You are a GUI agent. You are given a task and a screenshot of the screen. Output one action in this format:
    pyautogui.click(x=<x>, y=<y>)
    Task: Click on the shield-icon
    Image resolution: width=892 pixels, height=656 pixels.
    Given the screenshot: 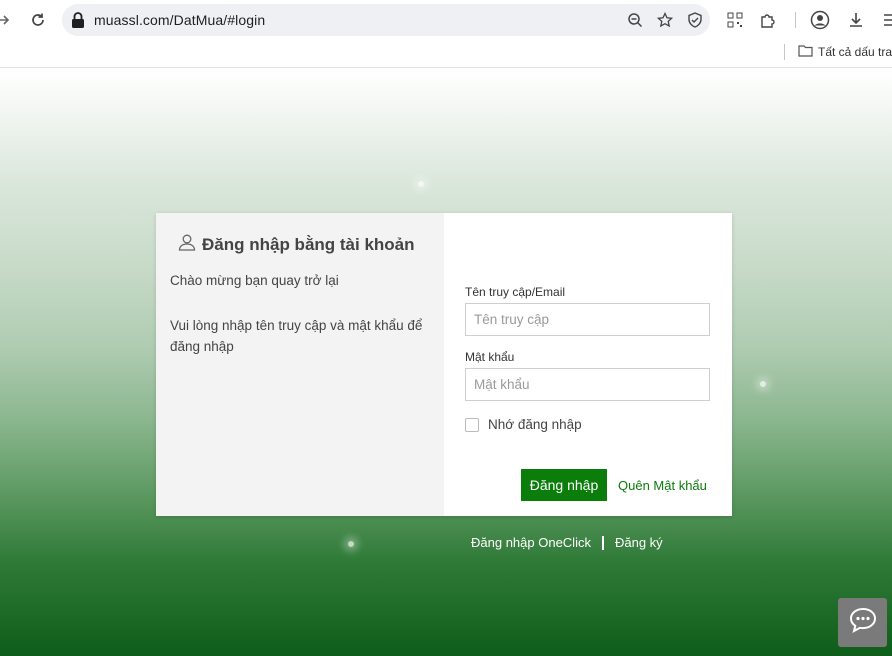 What is the action you would take?
    pyautogui.click(x=695, y=20)
    